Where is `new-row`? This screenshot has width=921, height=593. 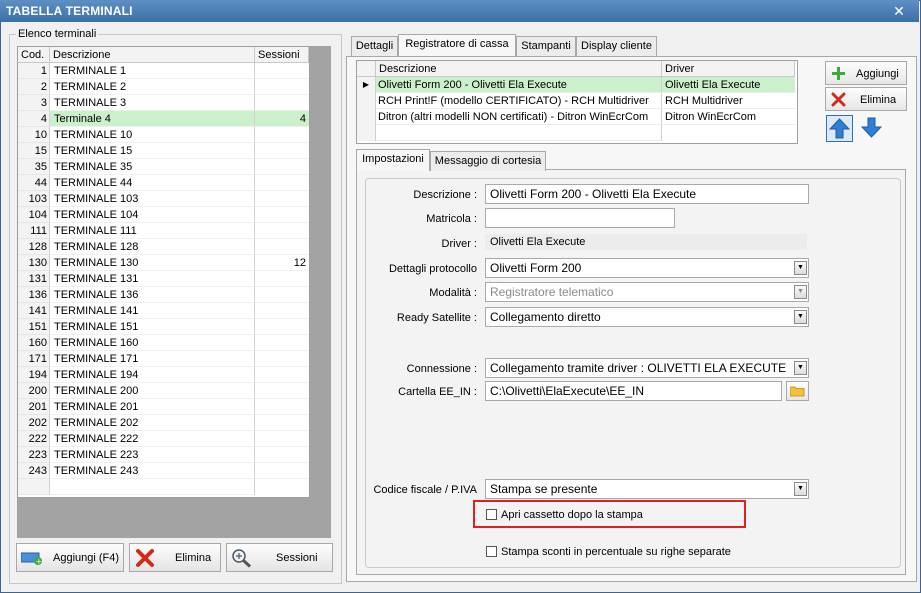
new-row is located at coordinates (163, 487).